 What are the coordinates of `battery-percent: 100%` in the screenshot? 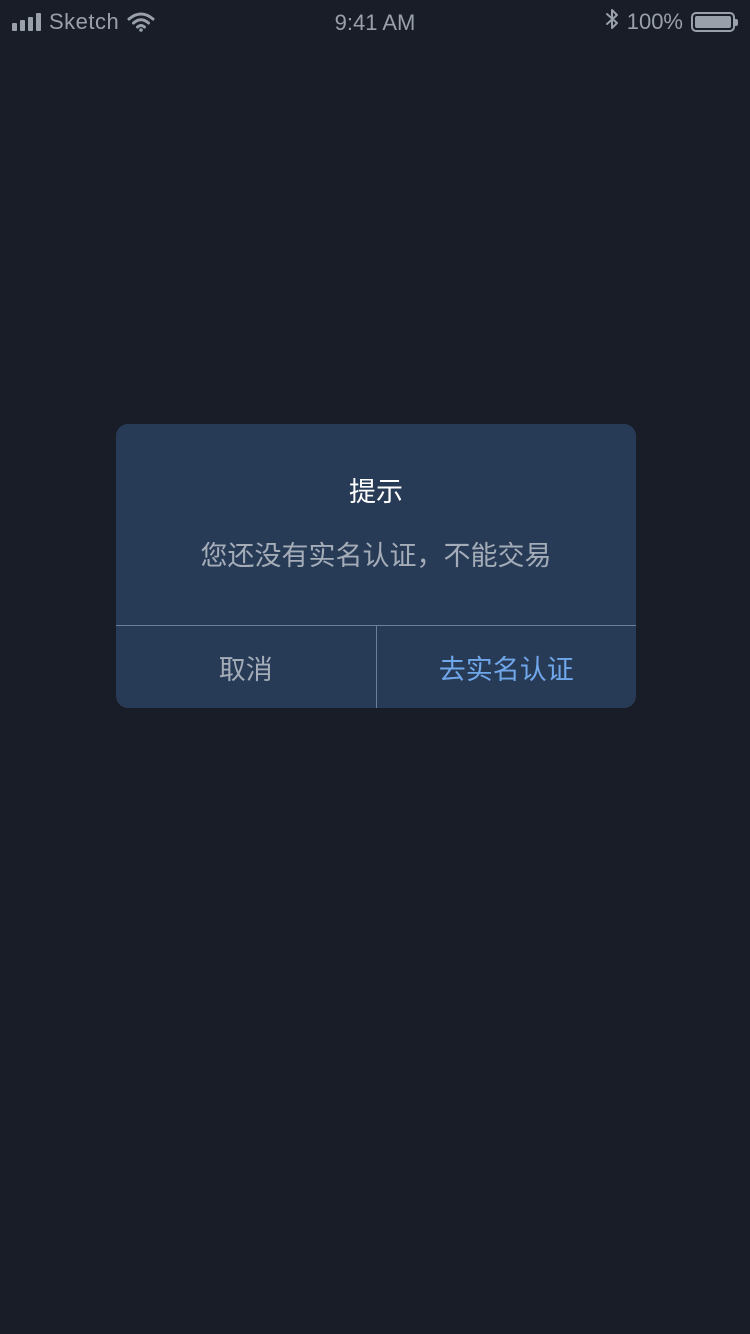 It's located at (654, 21).